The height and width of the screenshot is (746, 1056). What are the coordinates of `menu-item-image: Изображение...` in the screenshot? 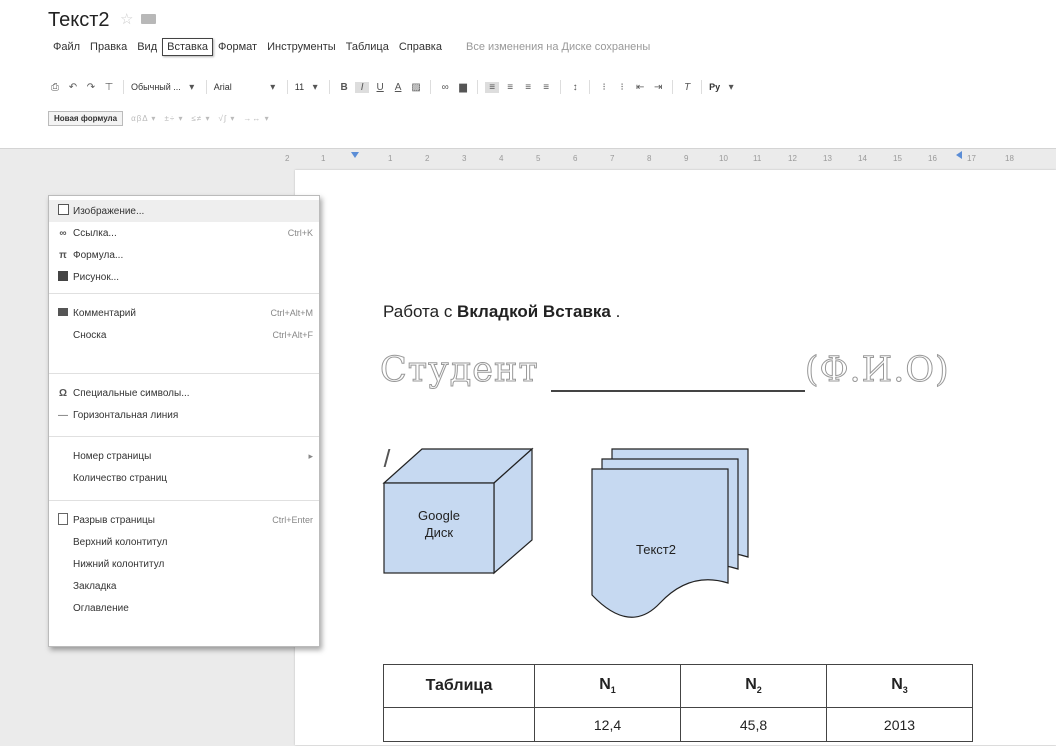 It's located at (184, 211).